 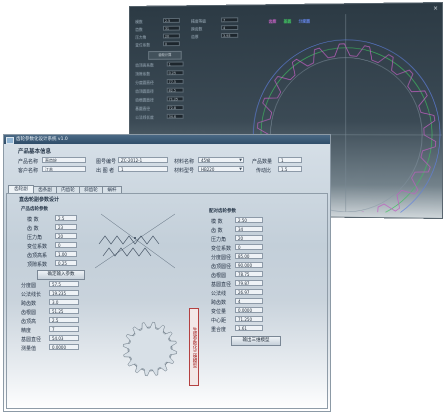 What do you see at coordinates (64, 320) in the screenshot?
I see `result-value: 2.5` at bounding box center [64, 320].